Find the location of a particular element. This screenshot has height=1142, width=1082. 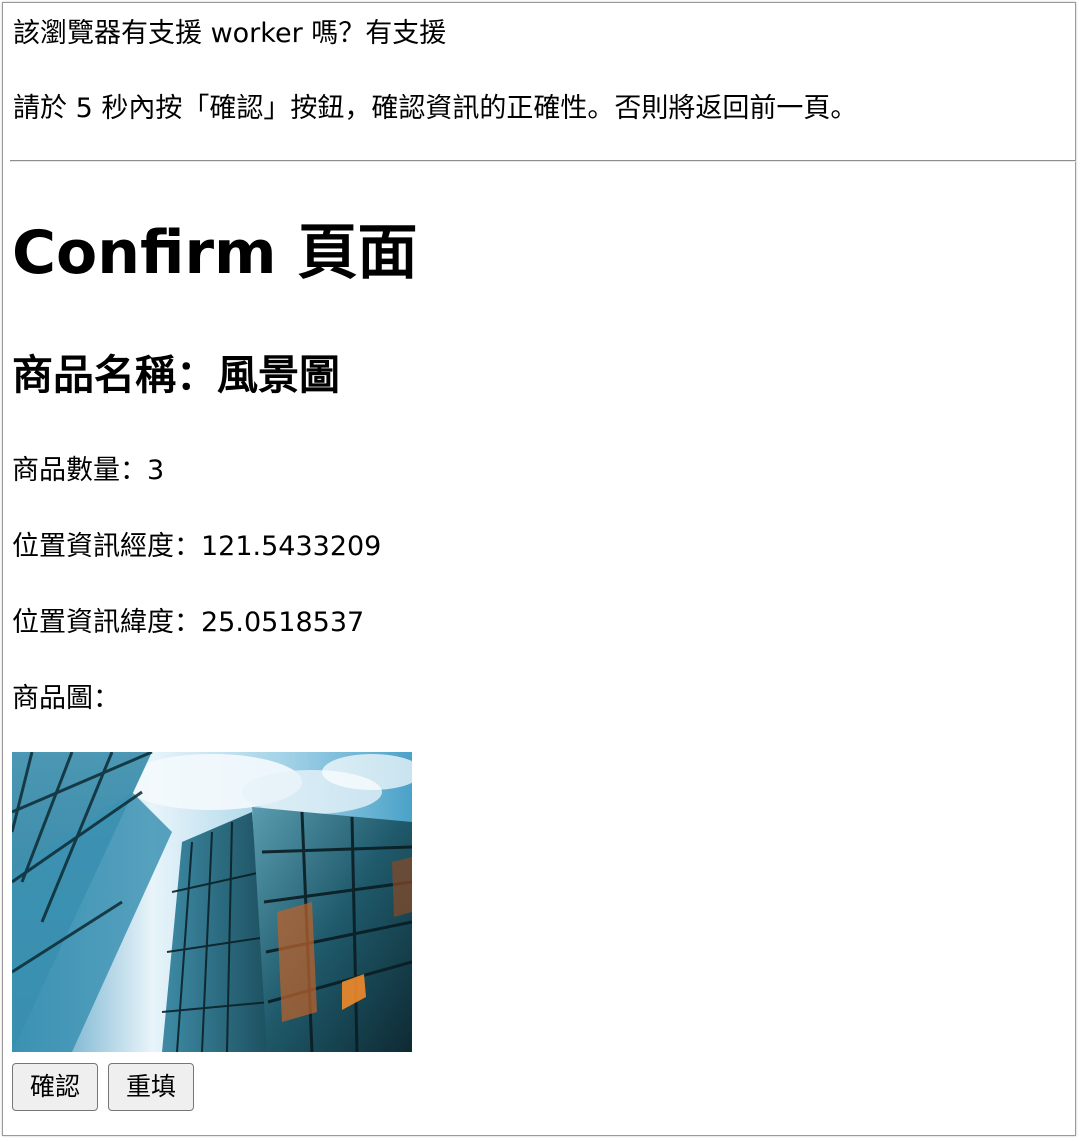

location-latitude: 位置資訊緯度：25.0518537 is located at coordinates (188, 622).